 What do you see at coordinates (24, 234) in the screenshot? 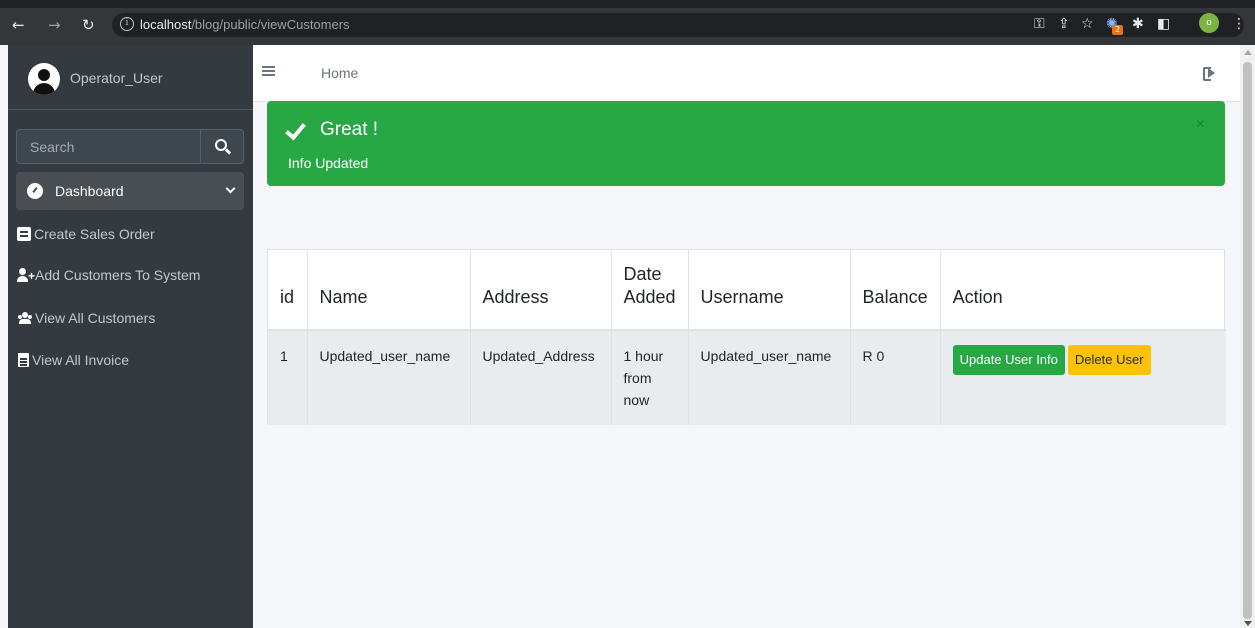
I see `document-icon` at bounding box center [24, 234].